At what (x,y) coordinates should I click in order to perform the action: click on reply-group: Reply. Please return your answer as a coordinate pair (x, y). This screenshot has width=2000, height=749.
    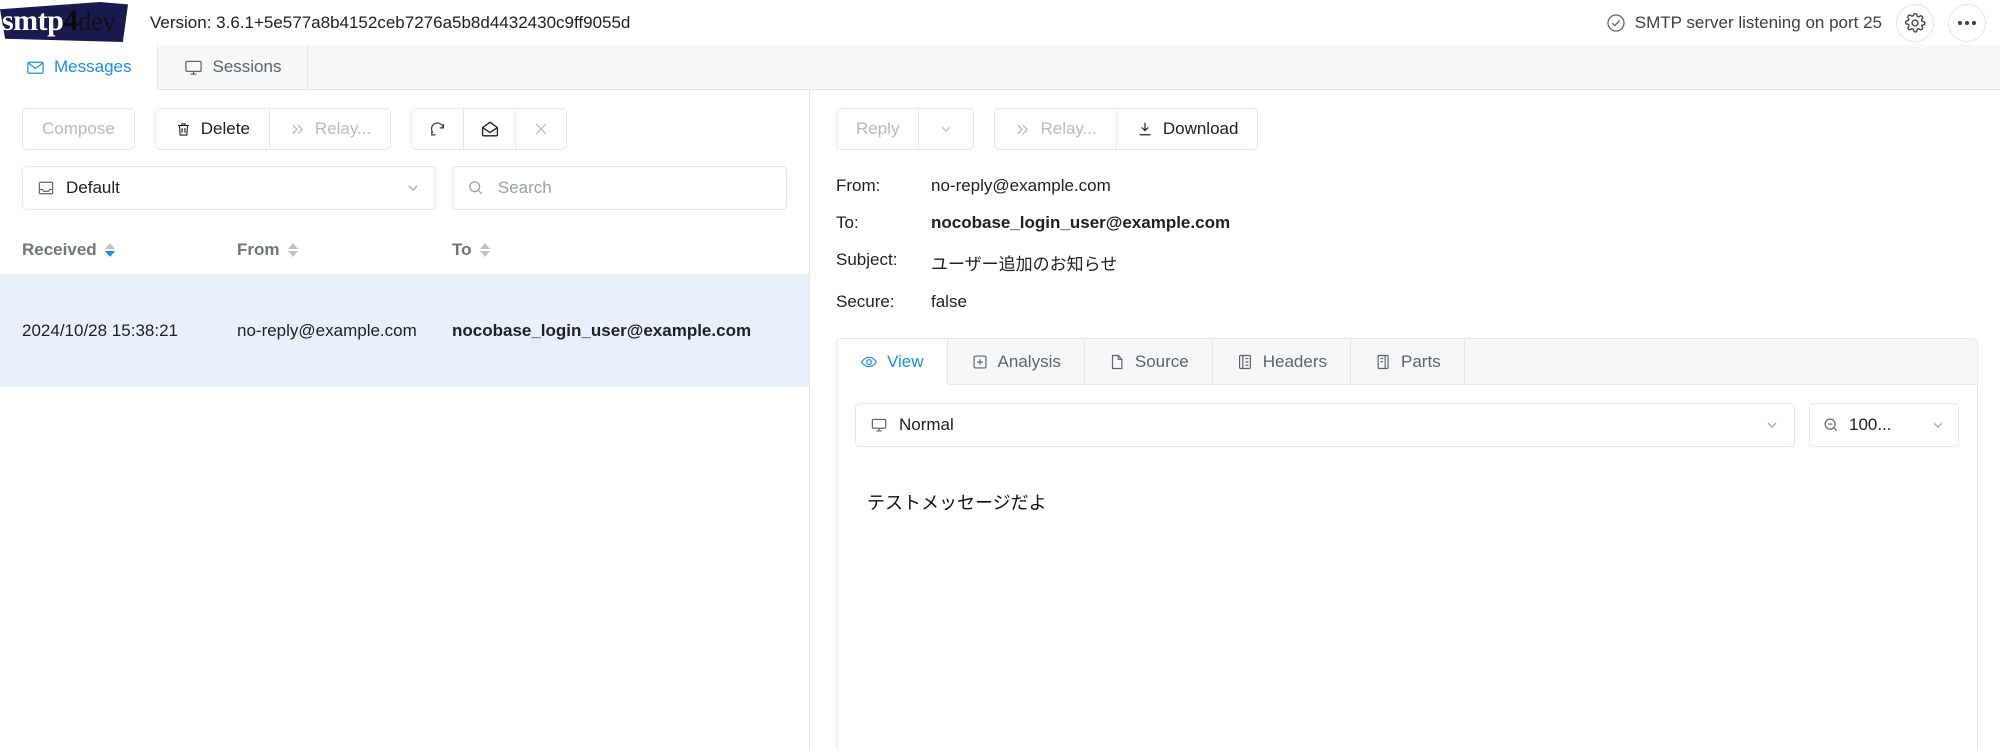
    Looking at the image, I should click on (905, 129).